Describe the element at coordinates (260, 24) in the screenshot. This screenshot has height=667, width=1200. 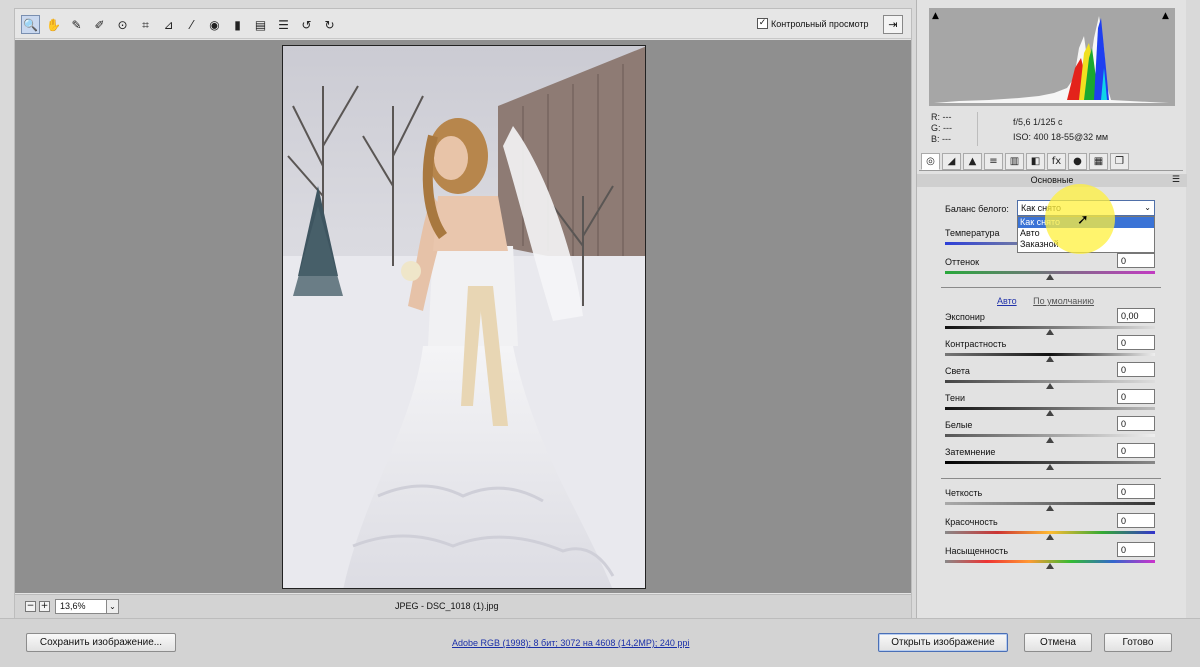
I see `graduated-filter-tool: ▤` at that location.